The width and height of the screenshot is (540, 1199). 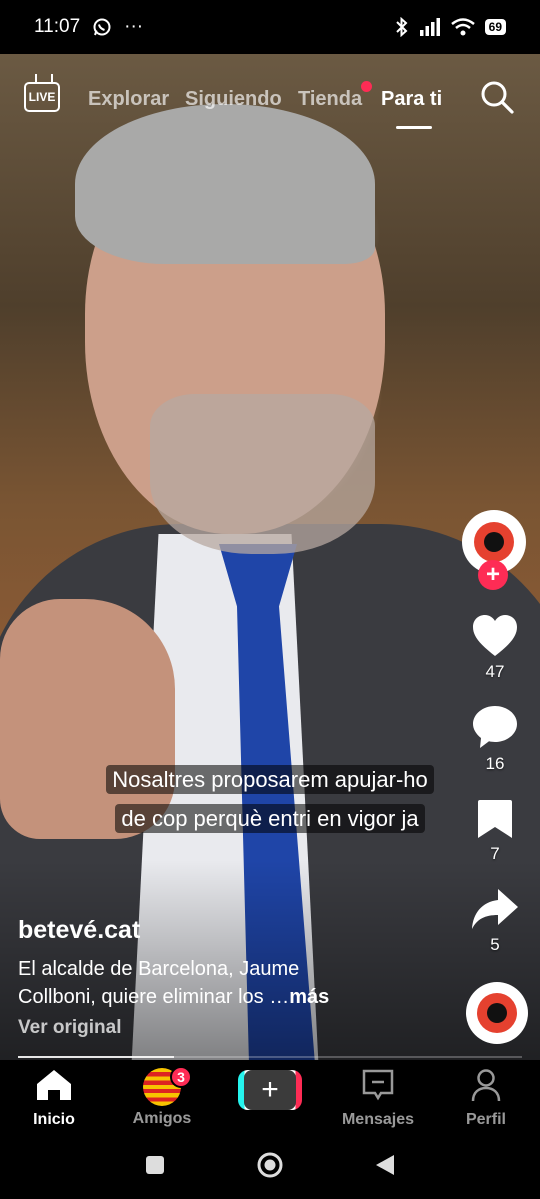 What do you see at coordinates (486, 1085) in the screenshot?
I see `profile-icon` at bounding box center [486, 1085].